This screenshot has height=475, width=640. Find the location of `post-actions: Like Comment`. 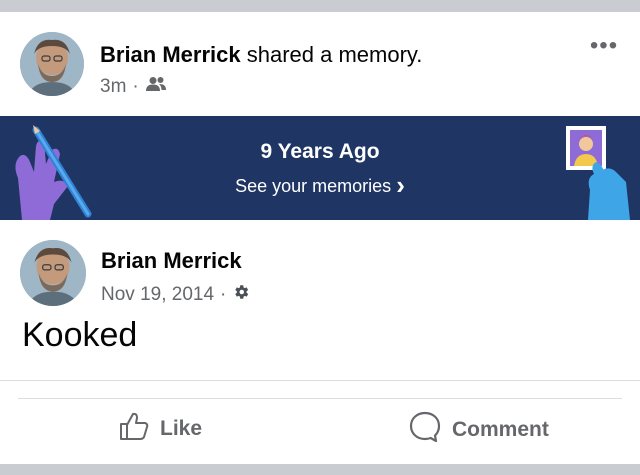

post-actions: Like Comment is located at coordinates (320, 430).